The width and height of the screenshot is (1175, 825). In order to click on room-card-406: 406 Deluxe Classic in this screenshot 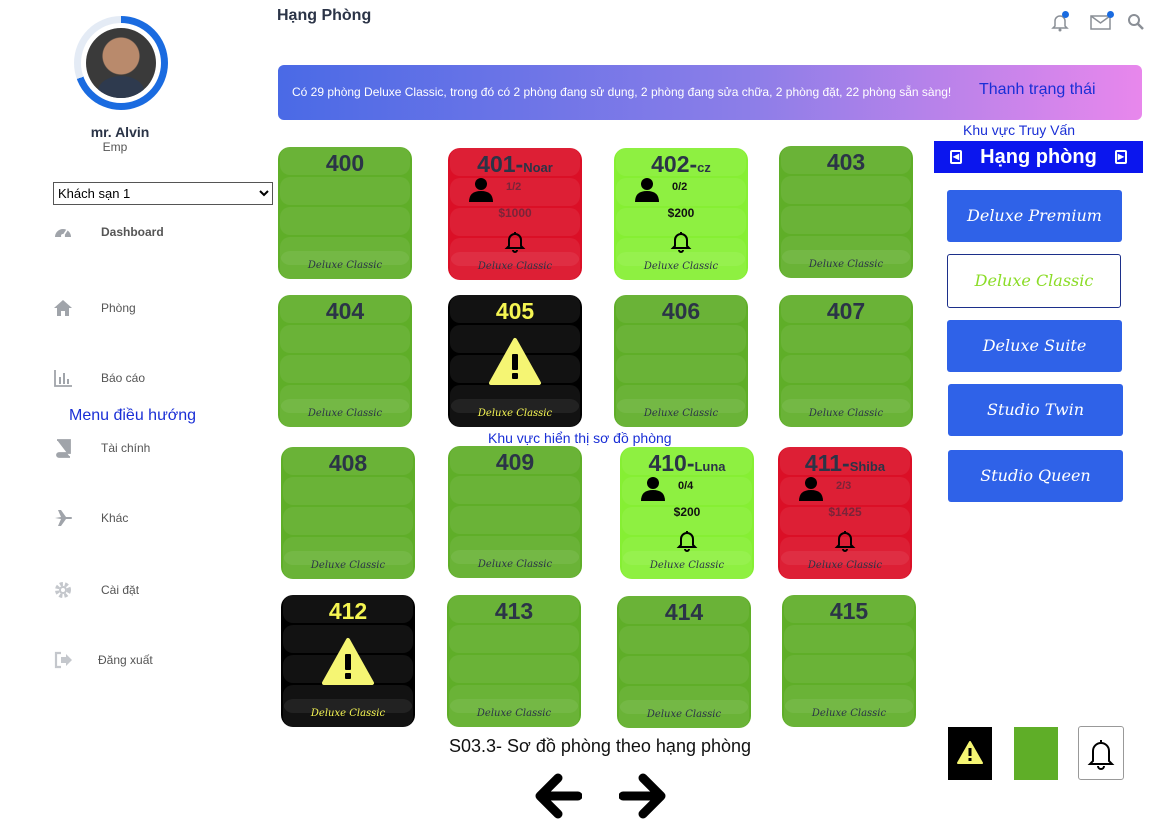, I will do `click(681, 361)`.